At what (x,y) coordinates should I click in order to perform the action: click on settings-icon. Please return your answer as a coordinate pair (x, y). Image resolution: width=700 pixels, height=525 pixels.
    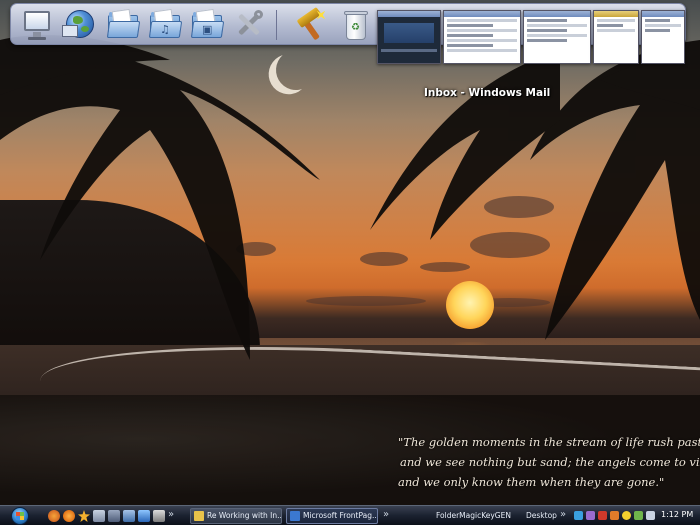
    Looking at the image, I should click on (114, 516).